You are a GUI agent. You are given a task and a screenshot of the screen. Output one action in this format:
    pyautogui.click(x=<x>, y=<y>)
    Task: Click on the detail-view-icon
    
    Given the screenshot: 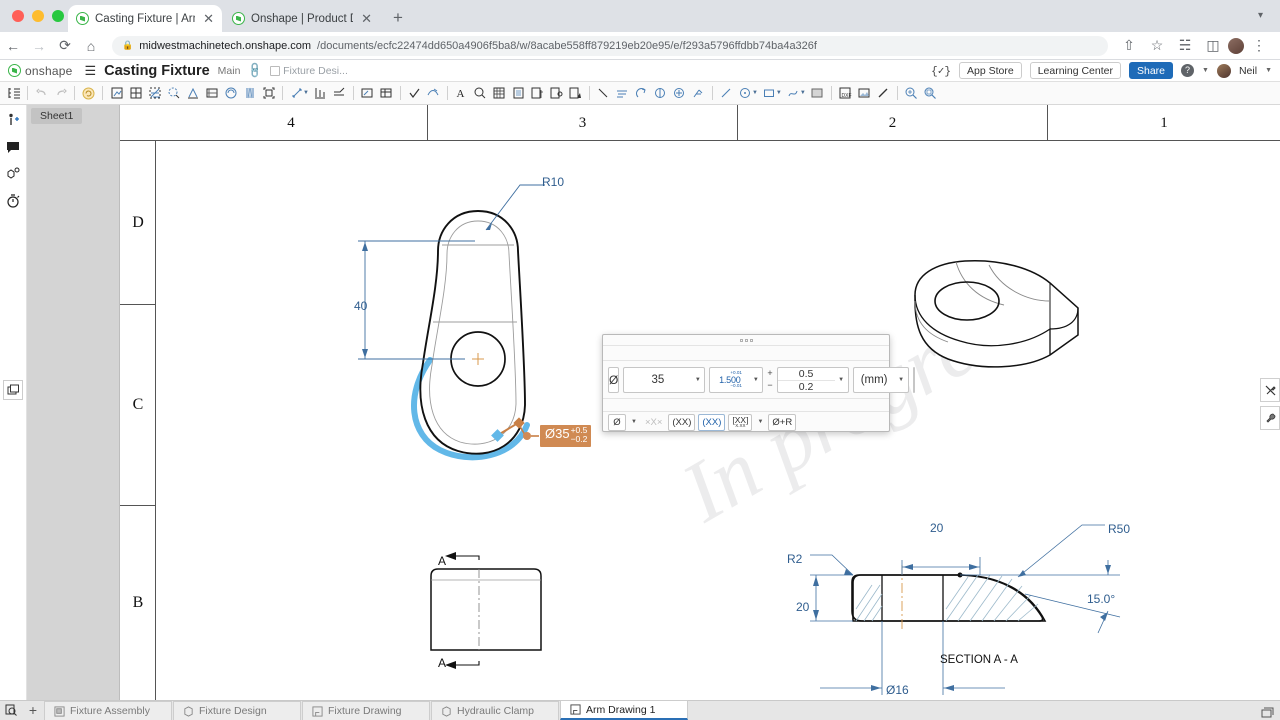 What is the action you would take?
    pyautogui.click(x=173, y=93)
    